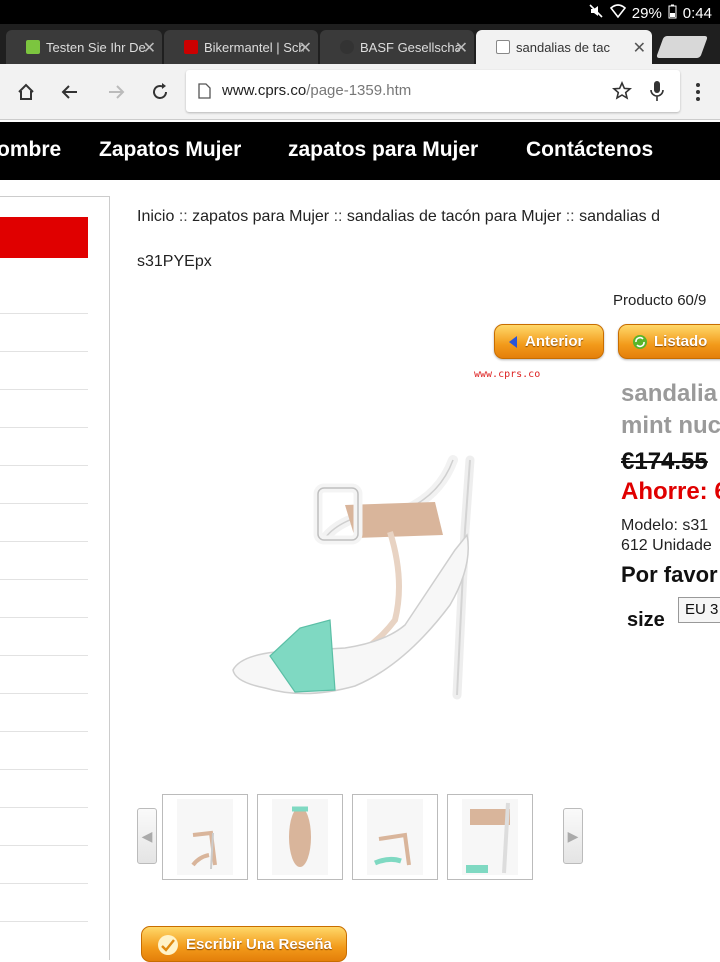 This screenshot has height=962, width=720. What do you see at coordinates (670, 425) in the screenshot?
I see `product-title-line: mint nuc` at bounding box center [670, 425].